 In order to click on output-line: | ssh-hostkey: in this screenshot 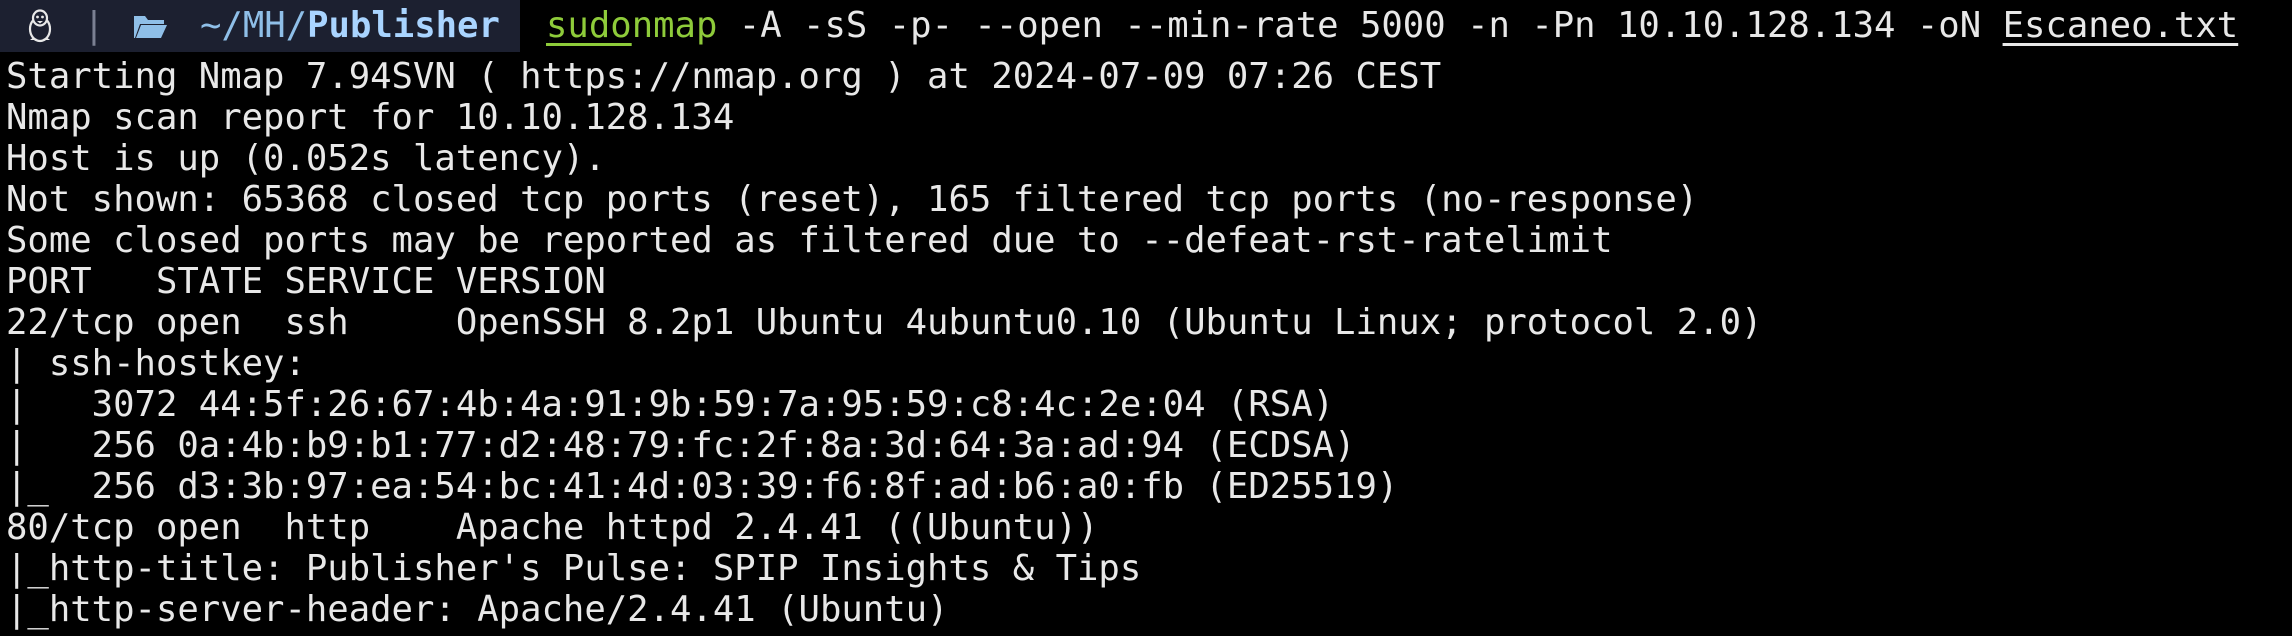, I will do `click(167, 363)`.